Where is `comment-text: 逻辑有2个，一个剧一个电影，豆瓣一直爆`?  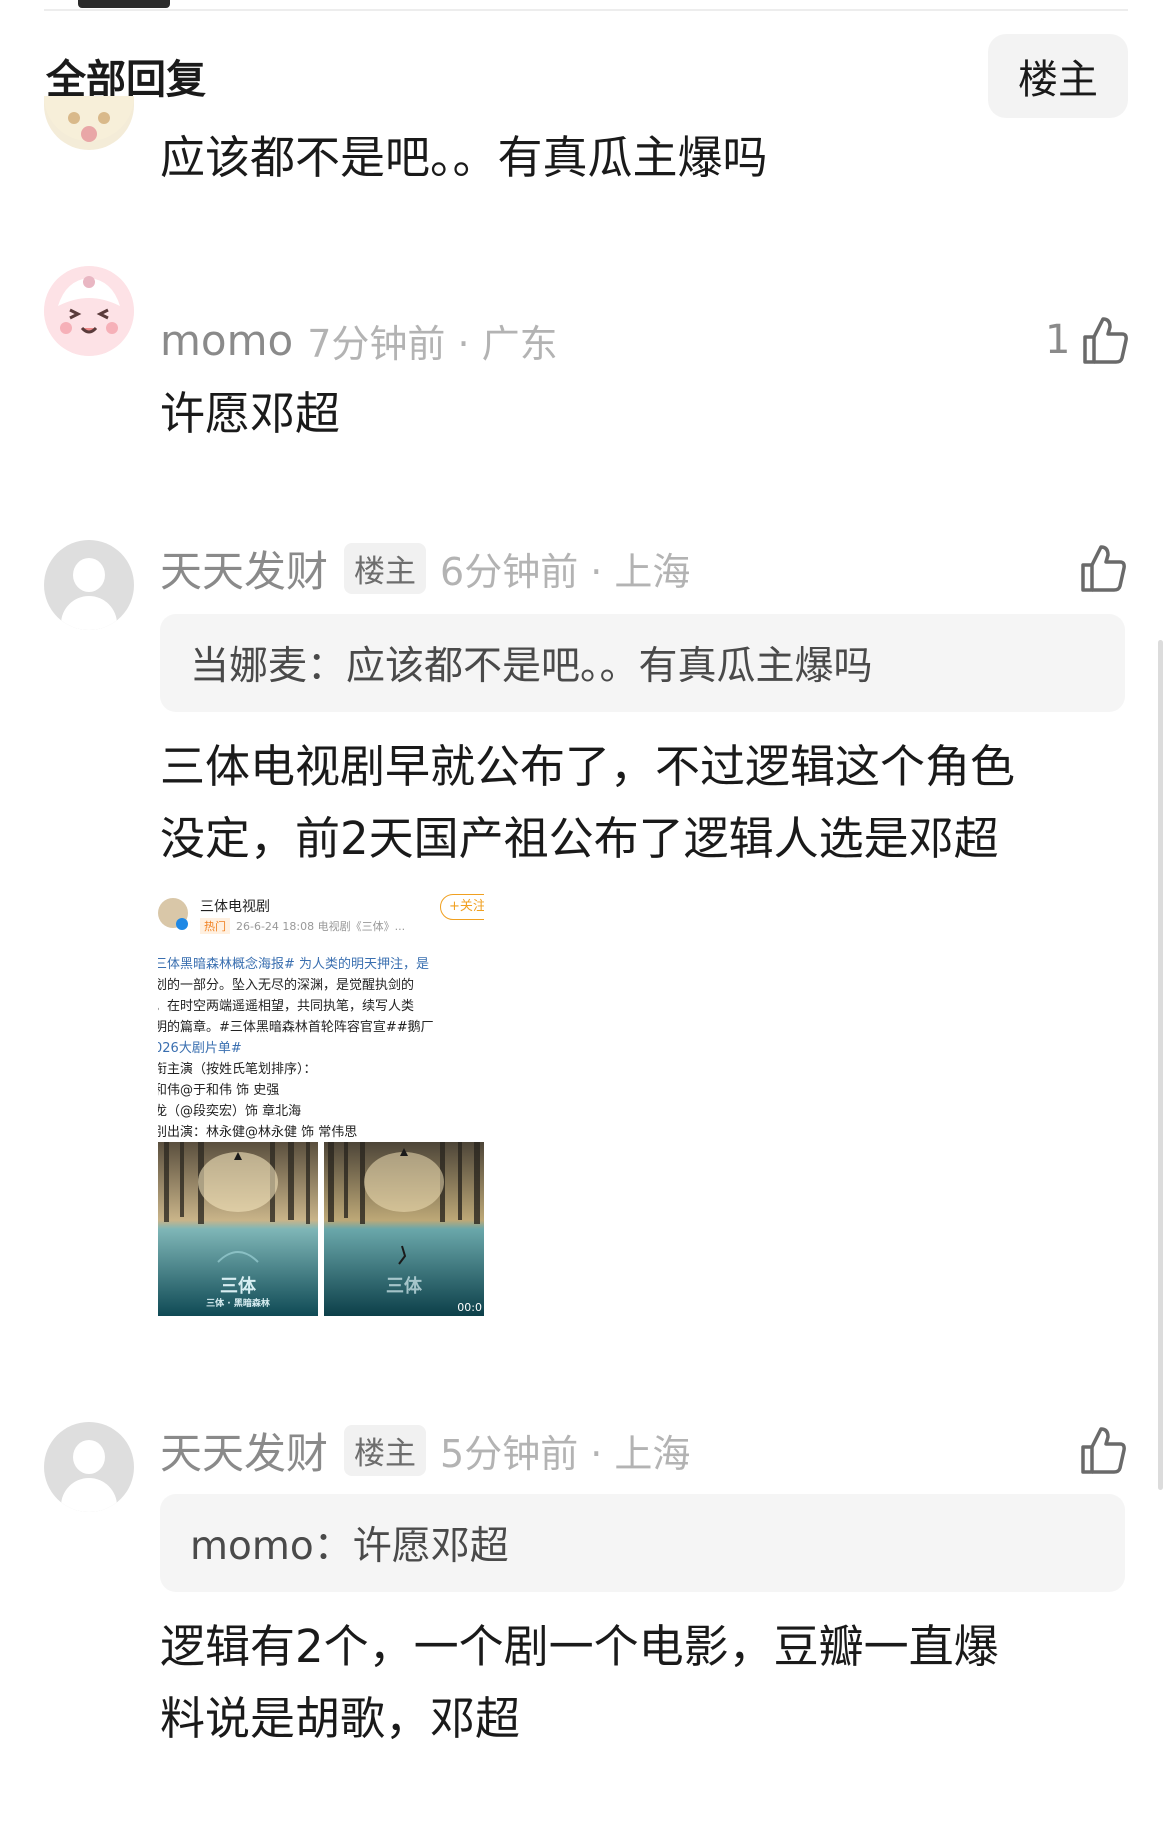 comment-text: 逻辑有2个，一个剧一个电影，豆瓣一直爆 is located at coordinates (579, 1646).